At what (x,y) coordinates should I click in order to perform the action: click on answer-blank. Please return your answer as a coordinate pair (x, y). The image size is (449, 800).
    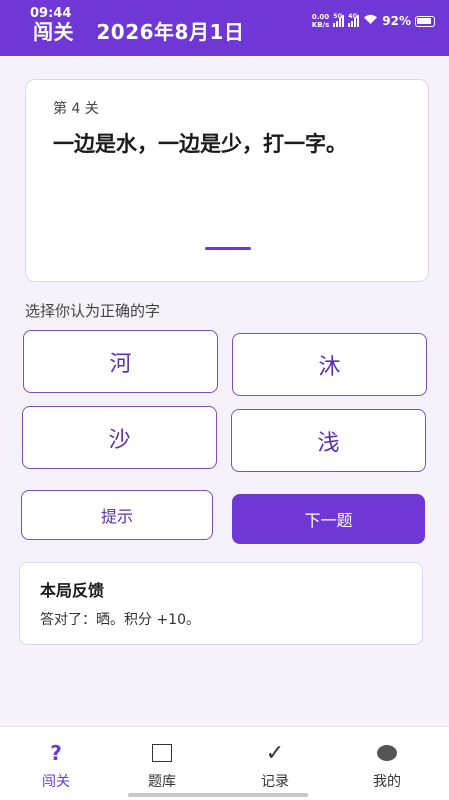
    Looking at the image, I should click on (228, 248).